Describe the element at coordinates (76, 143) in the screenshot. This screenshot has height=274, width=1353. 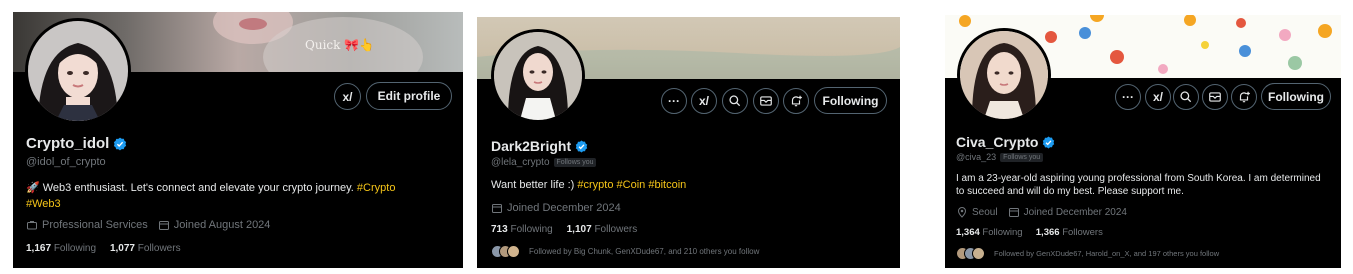
I see `display-name: Crypto_idol` at that location.